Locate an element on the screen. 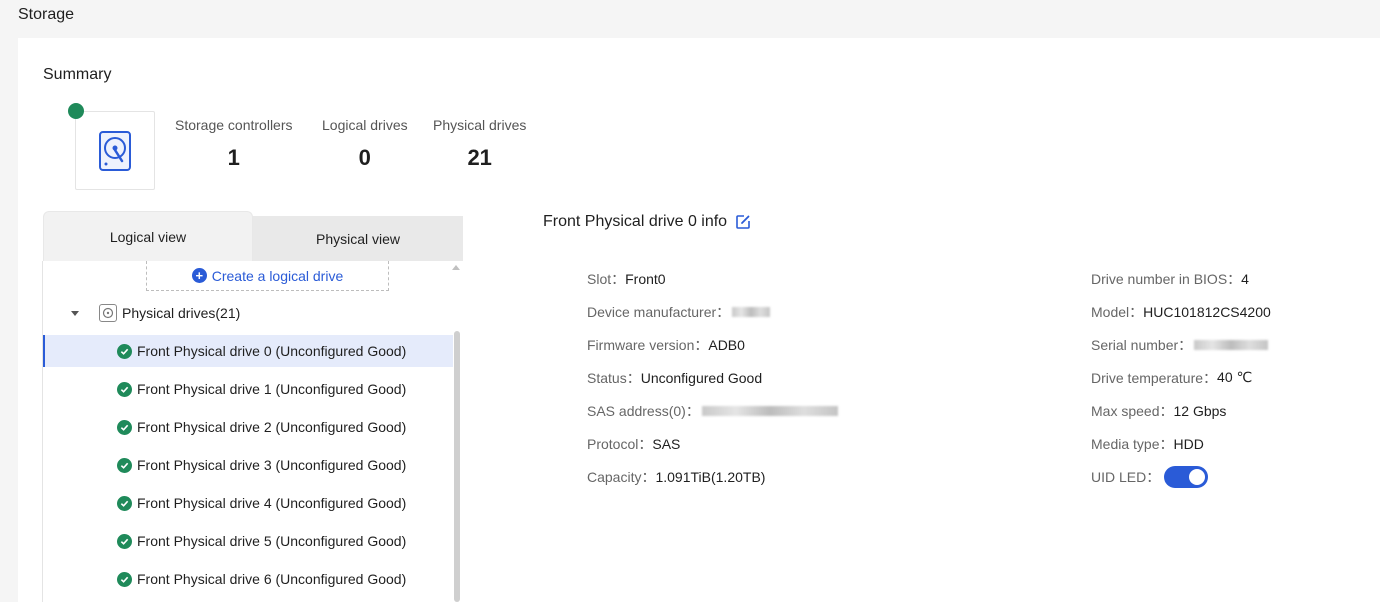 The height and width of the screenshot is (602, 1380). info-value: 12 Gbps is located at coordinates (1200, 410).